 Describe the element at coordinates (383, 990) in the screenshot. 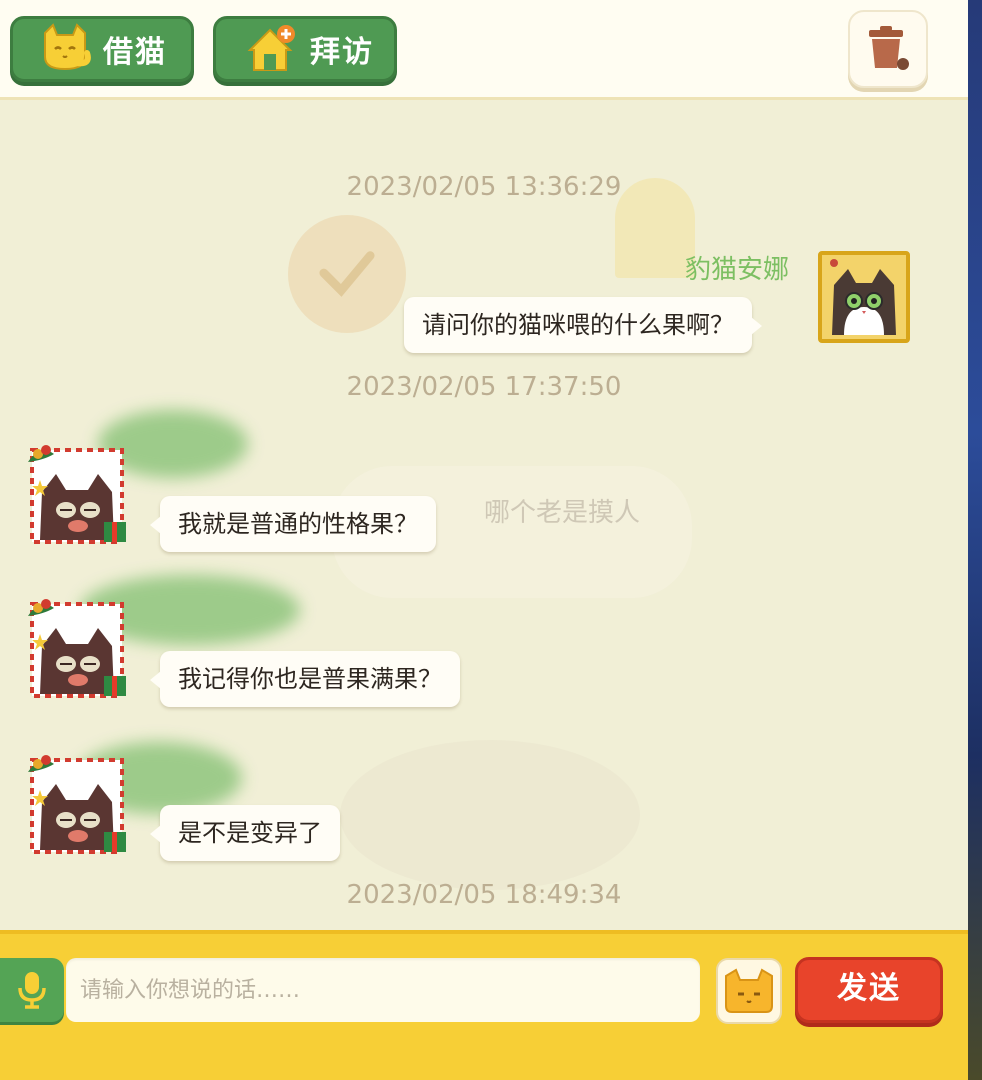

I see `message-input` at that location.